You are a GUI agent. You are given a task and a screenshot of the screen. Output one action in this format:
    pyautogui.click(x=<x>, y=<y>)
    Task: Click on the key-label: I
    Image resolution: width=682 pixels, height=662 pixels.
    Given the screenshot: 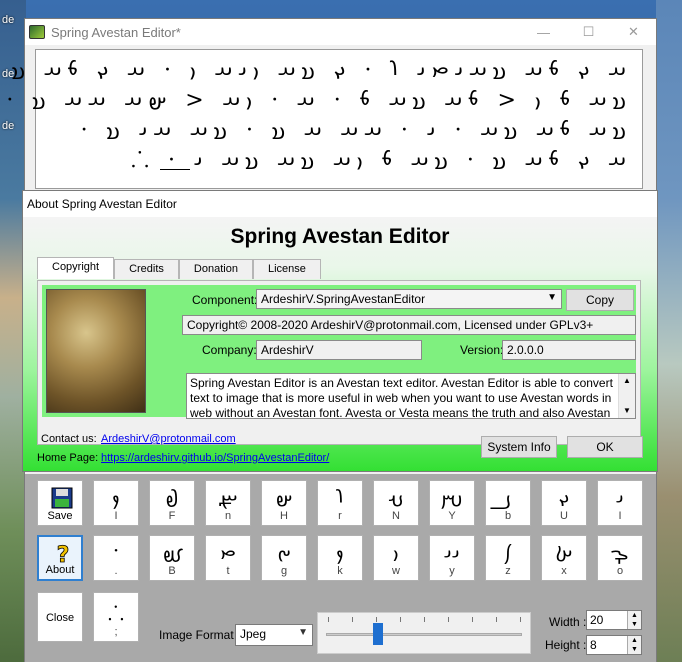 What is the action you would take?
    pyautogui.click(x=620, y=516)
    